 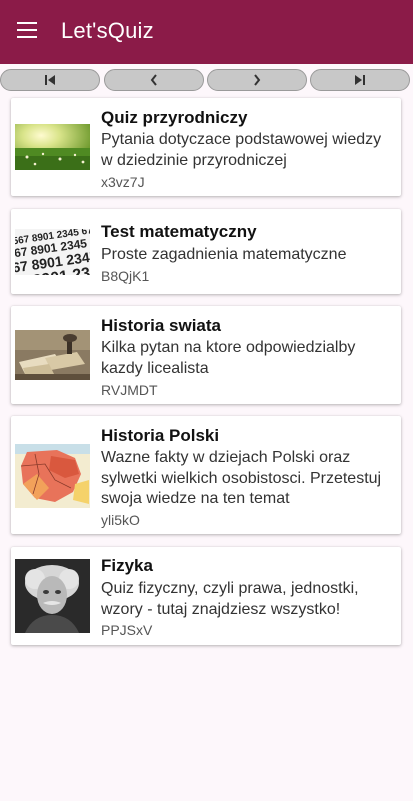 I want to click on quiz-title: Quiz przyrodniczy, so click(x=174, y=117).